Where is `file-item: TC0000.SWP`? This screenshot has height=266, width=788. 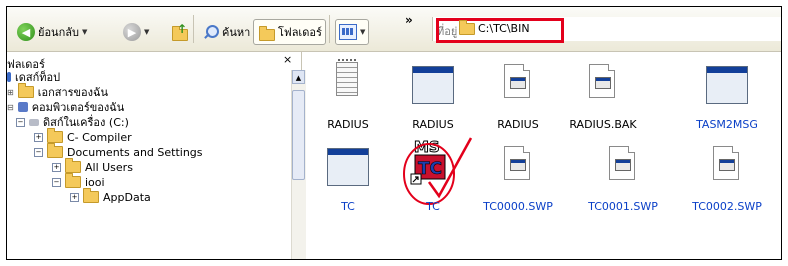 file-item: TC0000.SWP is located at coordinates (518, 179).